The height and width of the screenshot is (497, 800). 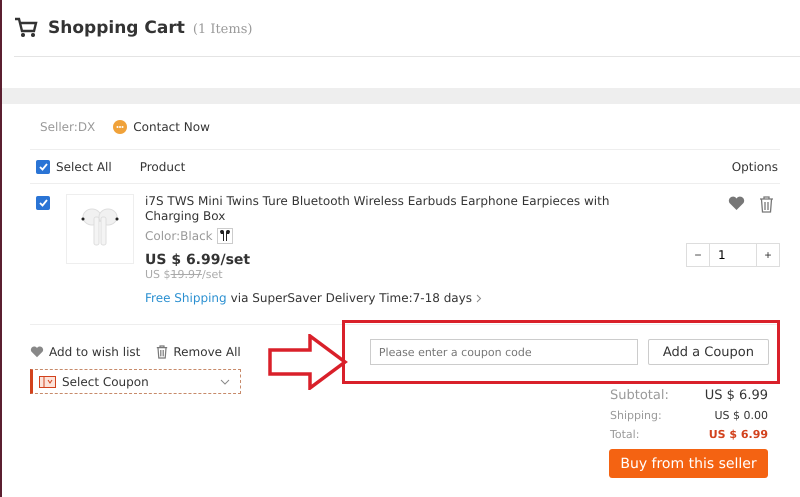 I want to click on item-checkbox, so click(x=43, y=203).